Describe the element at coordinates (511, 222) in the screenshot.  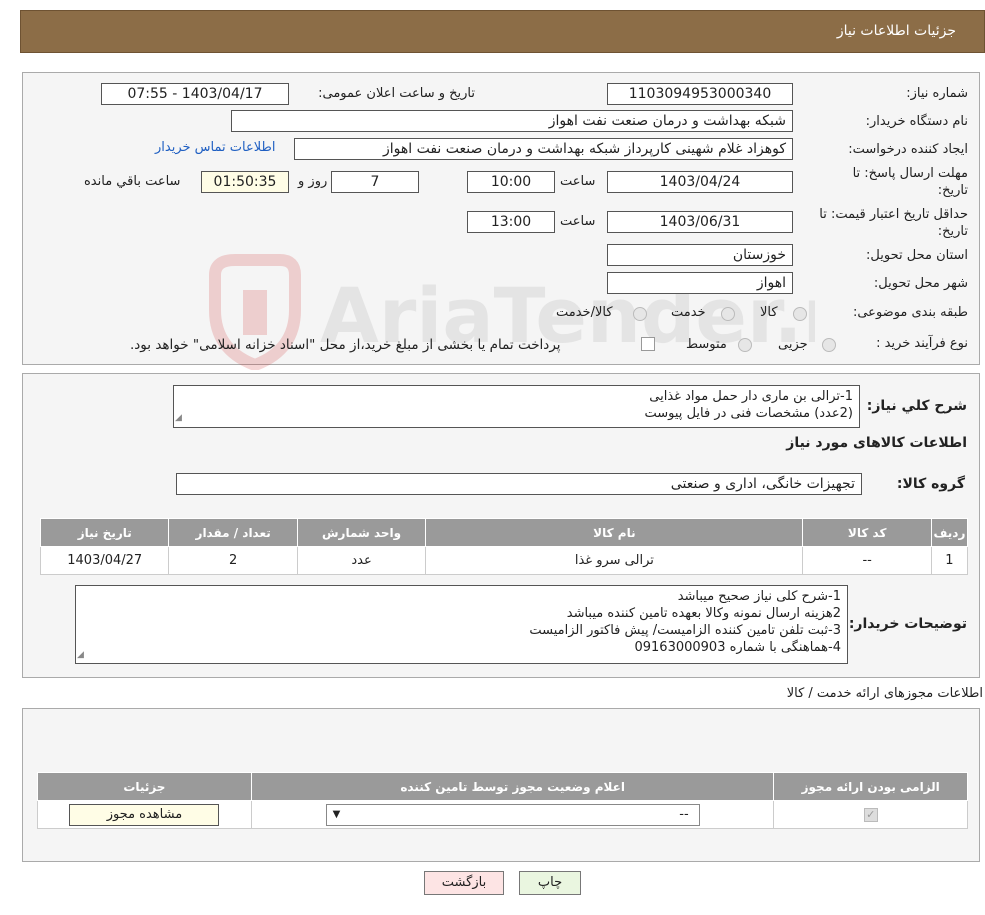
I see `validity-time-field: 13:00` at that location.